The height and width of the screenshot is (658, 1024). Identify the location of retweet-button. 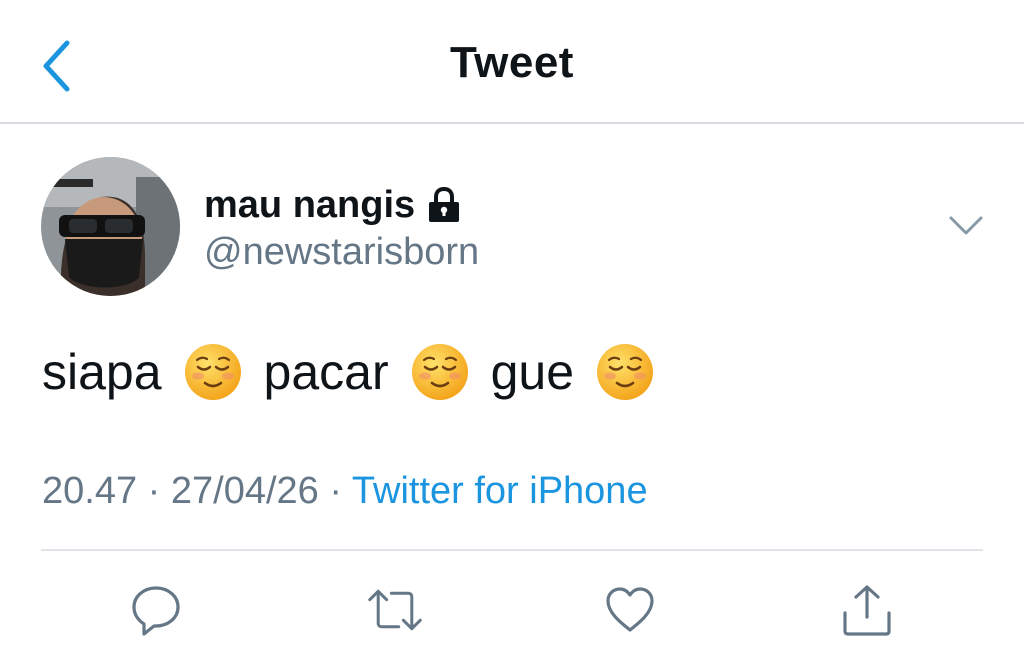
(395, 610).